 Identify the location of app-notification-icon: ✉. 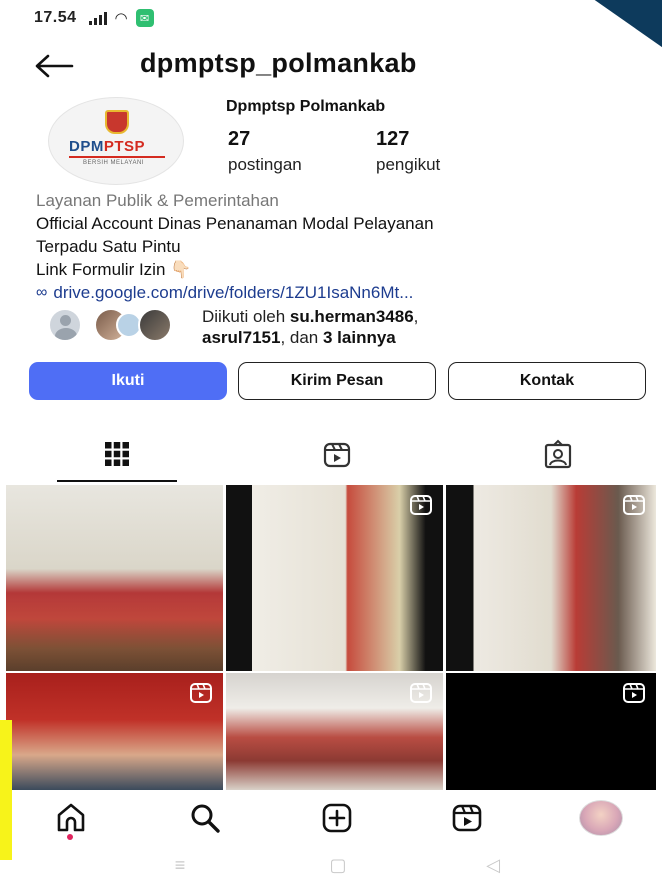
(144, 18).